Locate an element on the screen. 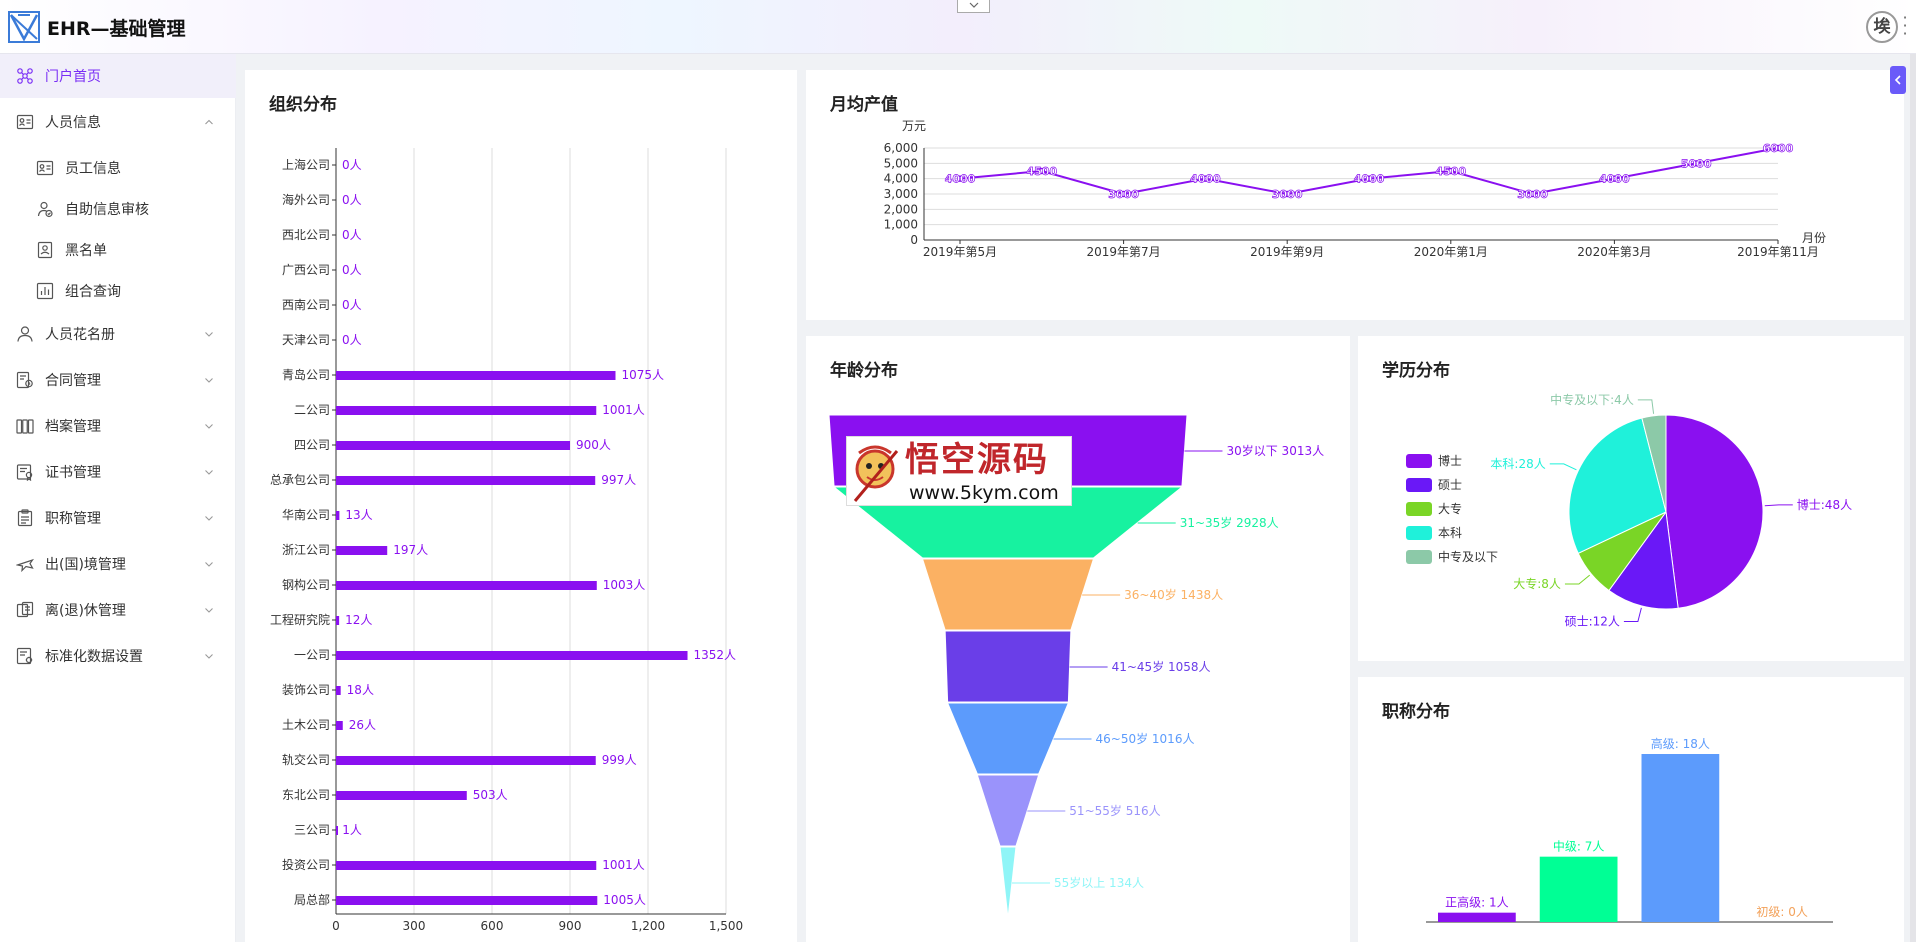 The image size is (1916, 942). org-category-label: 工程研究院 is located at coordinates (300, 619).